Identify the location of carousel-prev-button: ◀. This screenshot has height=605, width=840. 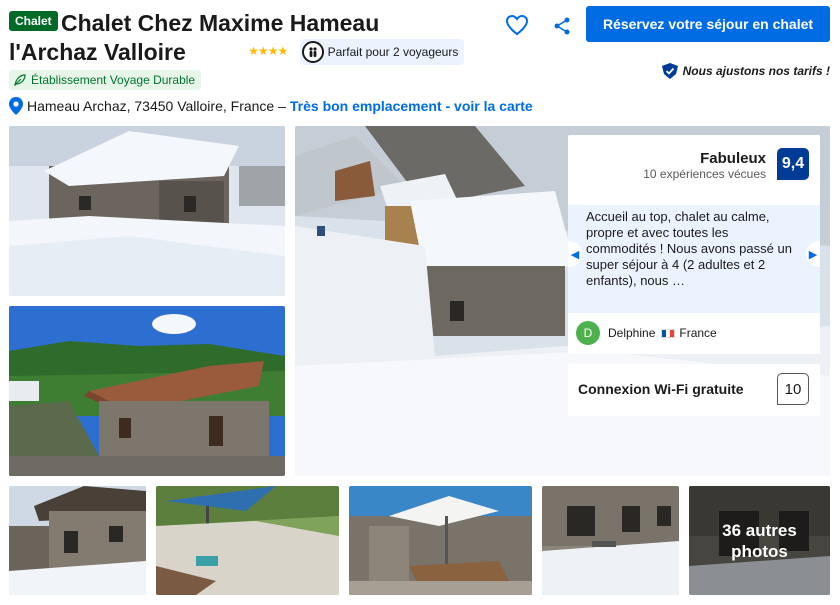
(575, 254).